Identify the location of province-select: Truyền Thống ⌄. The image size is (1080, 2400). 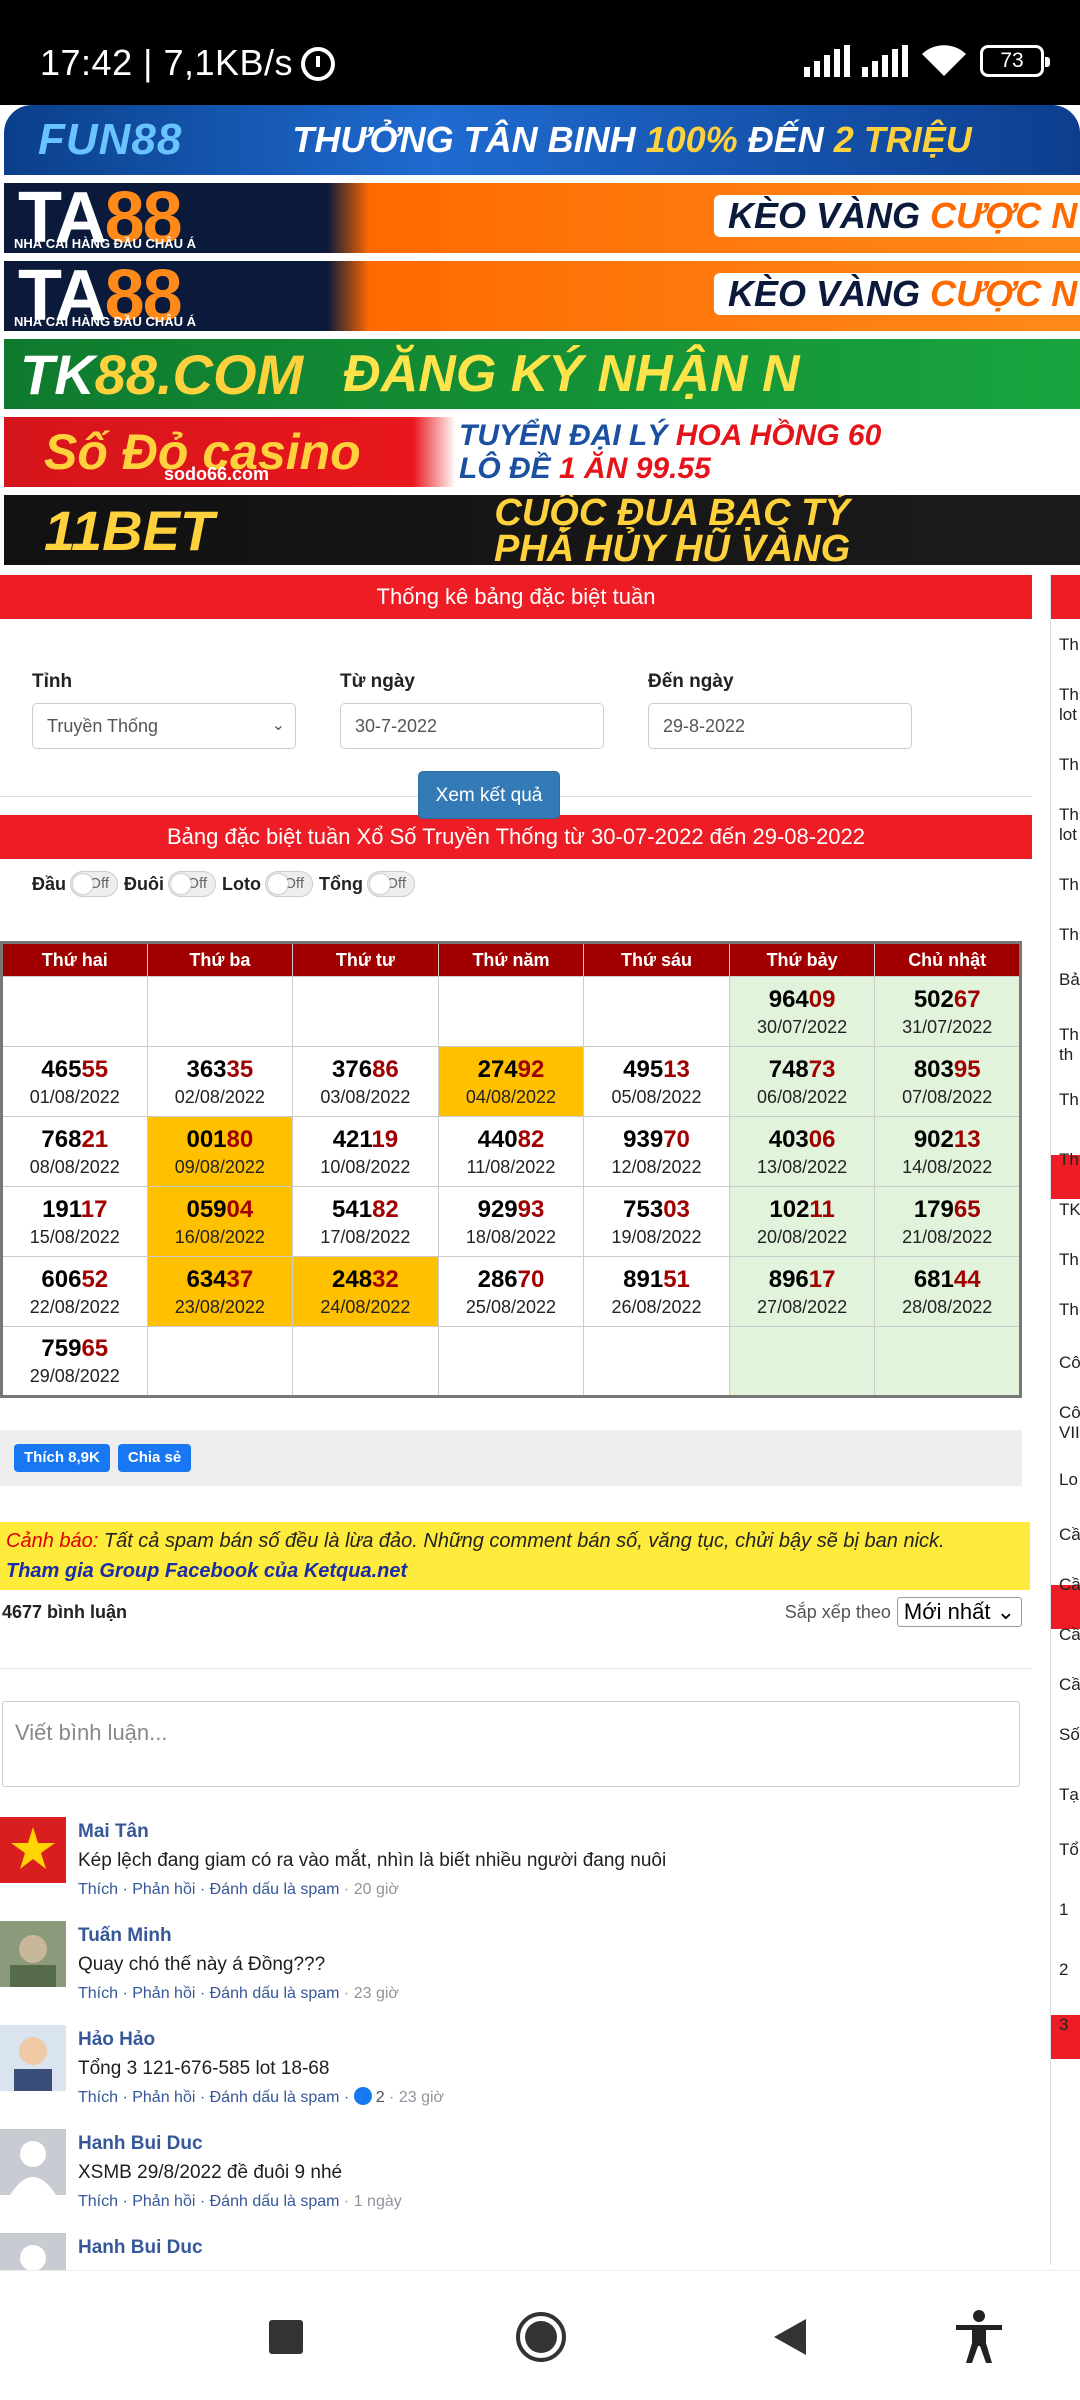
(164, 726).